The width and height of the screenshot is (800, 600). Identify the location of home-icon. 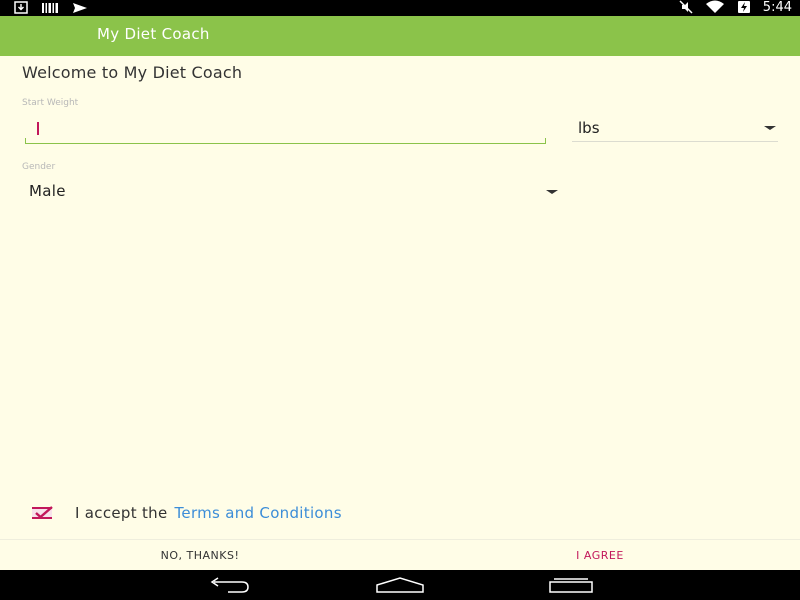
(400, 585).